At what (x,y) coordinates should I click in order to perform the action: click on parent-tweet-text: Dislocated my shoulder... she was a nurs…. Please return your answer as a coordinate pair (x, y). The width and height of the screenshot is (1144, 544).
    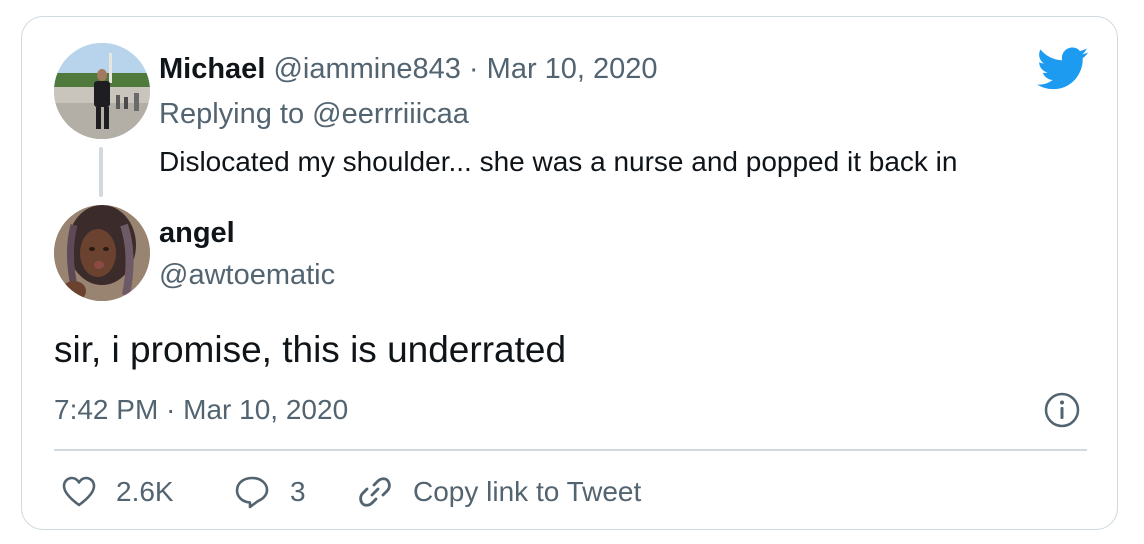
    Looking at the image, I should click on (558, 161).